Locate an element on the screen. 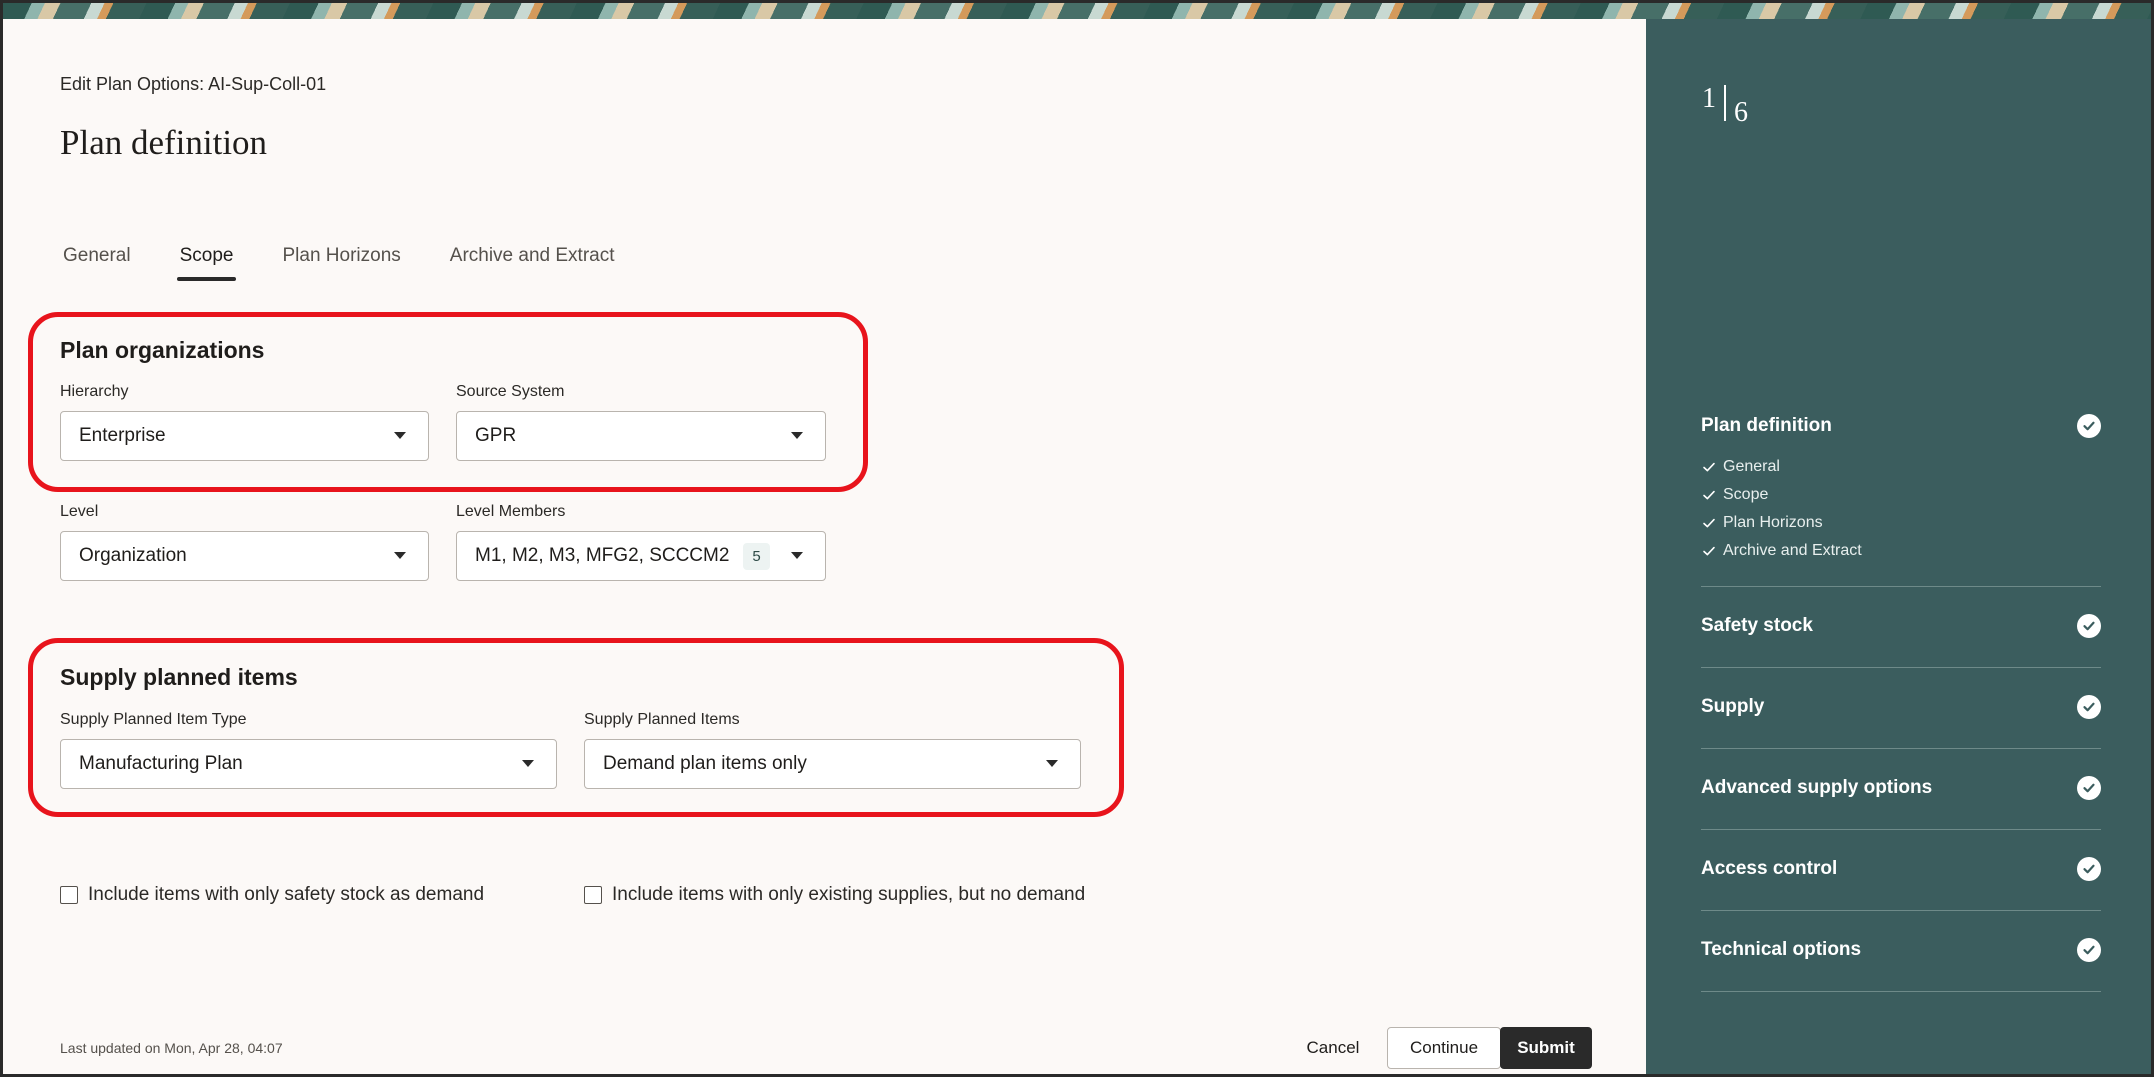 The image size is (2154, 1077). section-title-plan-organizations: Plan organizations is located at coordinates (162, 350).